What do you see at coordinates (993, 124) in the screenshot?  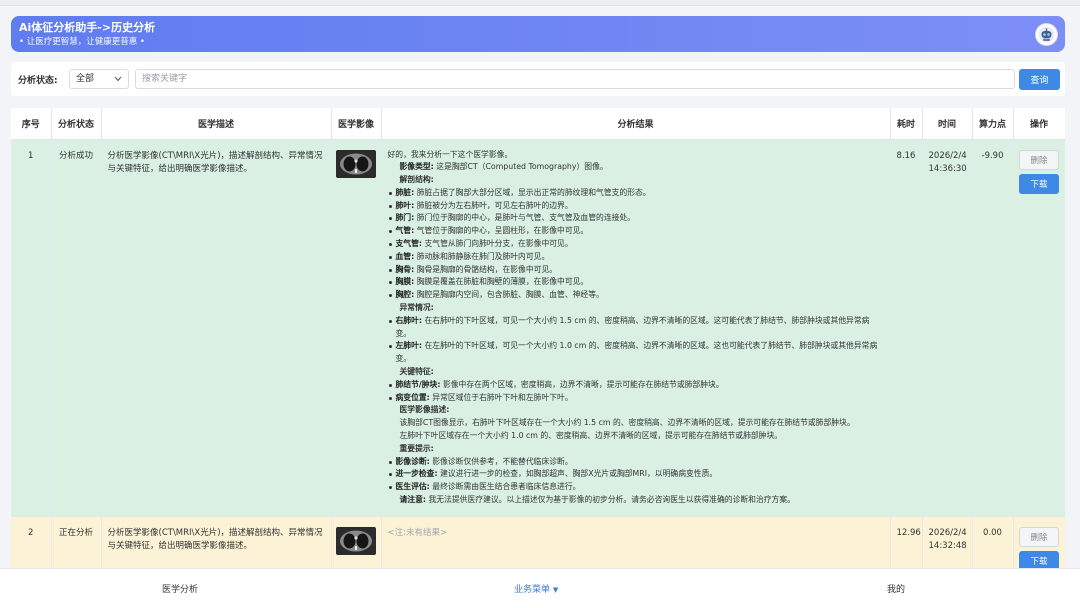 I see `header-points: 算力点` at bounding box center [993, 124].